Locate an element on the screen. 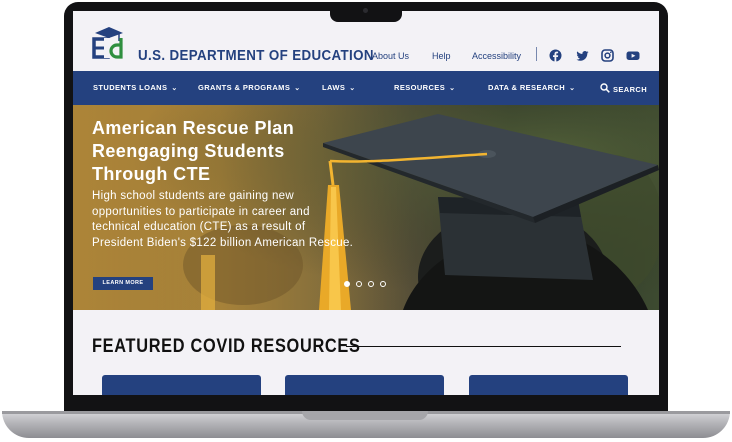 The image size is (732, 442). nav-label: LAWS is located at coordinates (334, 87).